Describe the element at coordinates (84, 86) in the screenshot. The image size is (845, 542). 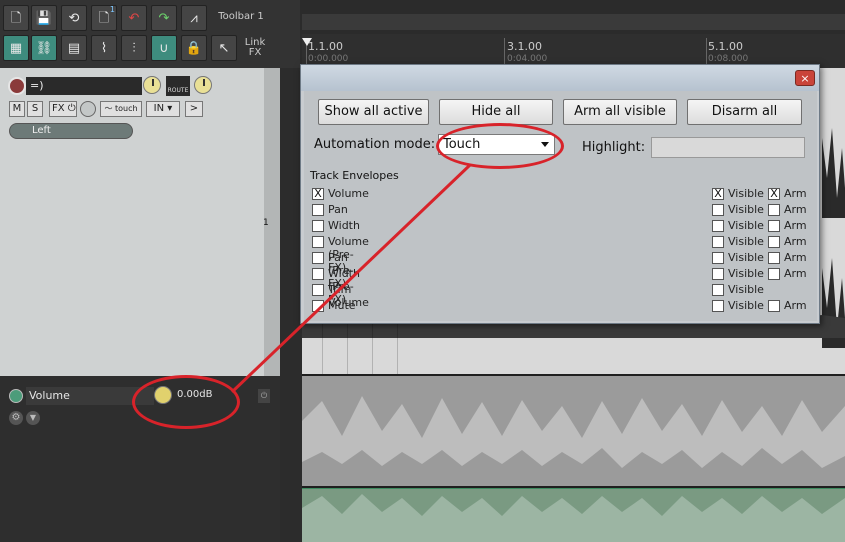
I see `track-name-field: =)` at that location.